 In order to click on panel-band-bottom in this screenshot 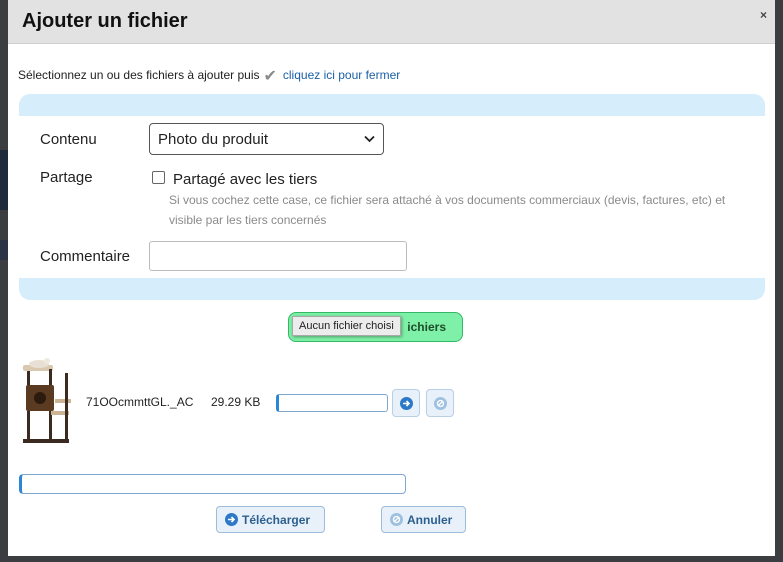, I will do `click(392, 289)`.